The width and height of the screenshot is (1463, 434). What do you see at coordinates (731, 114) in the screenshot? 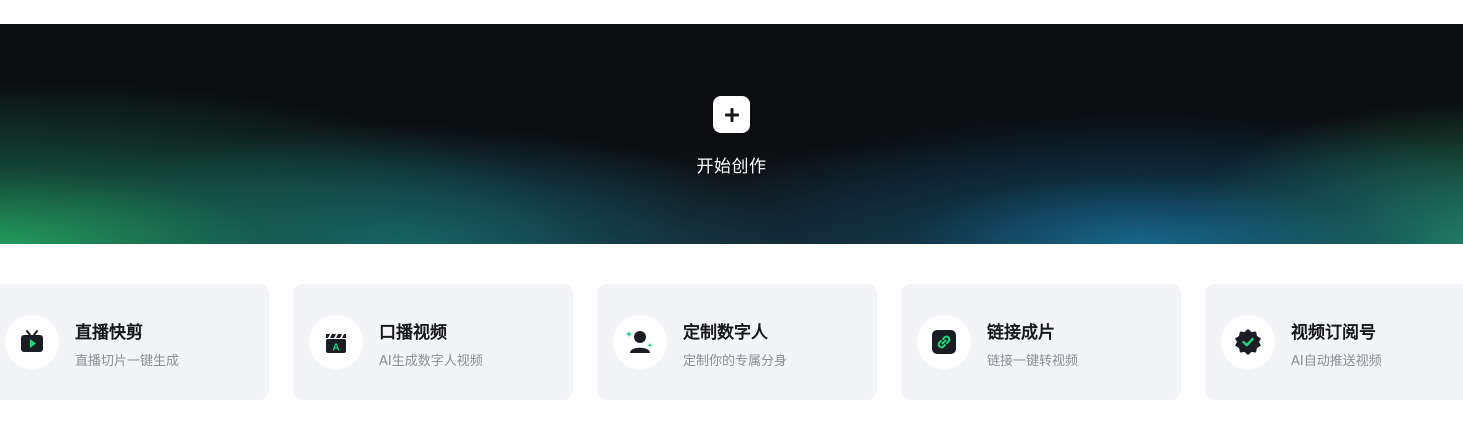
I see `plus-icon` at bounding box center [731, 114].